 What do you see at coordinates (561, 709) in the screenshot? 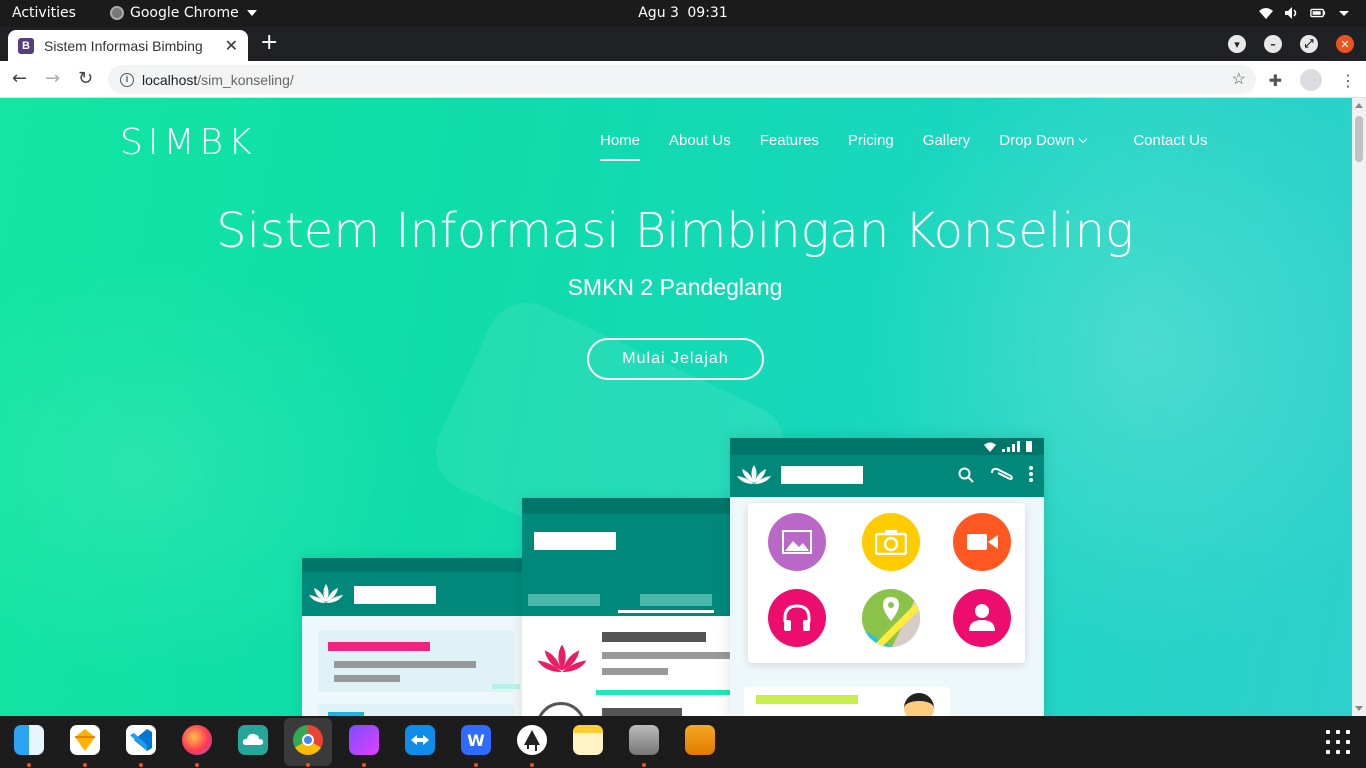
I see `globe-icon` at bounding box center [561, 709].